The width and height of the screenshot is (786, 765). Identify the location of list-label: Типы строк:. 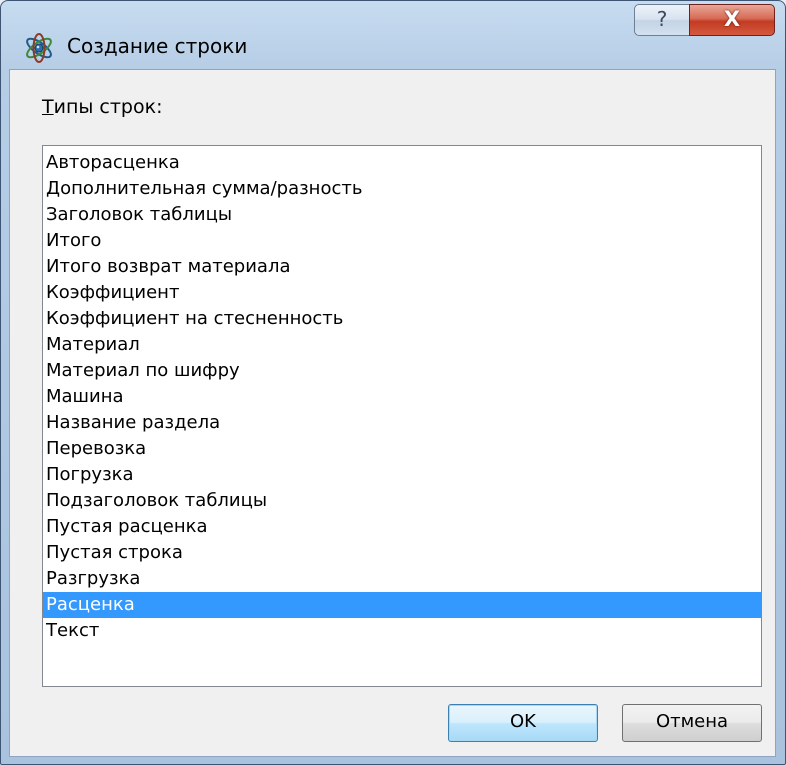
(102, 107).